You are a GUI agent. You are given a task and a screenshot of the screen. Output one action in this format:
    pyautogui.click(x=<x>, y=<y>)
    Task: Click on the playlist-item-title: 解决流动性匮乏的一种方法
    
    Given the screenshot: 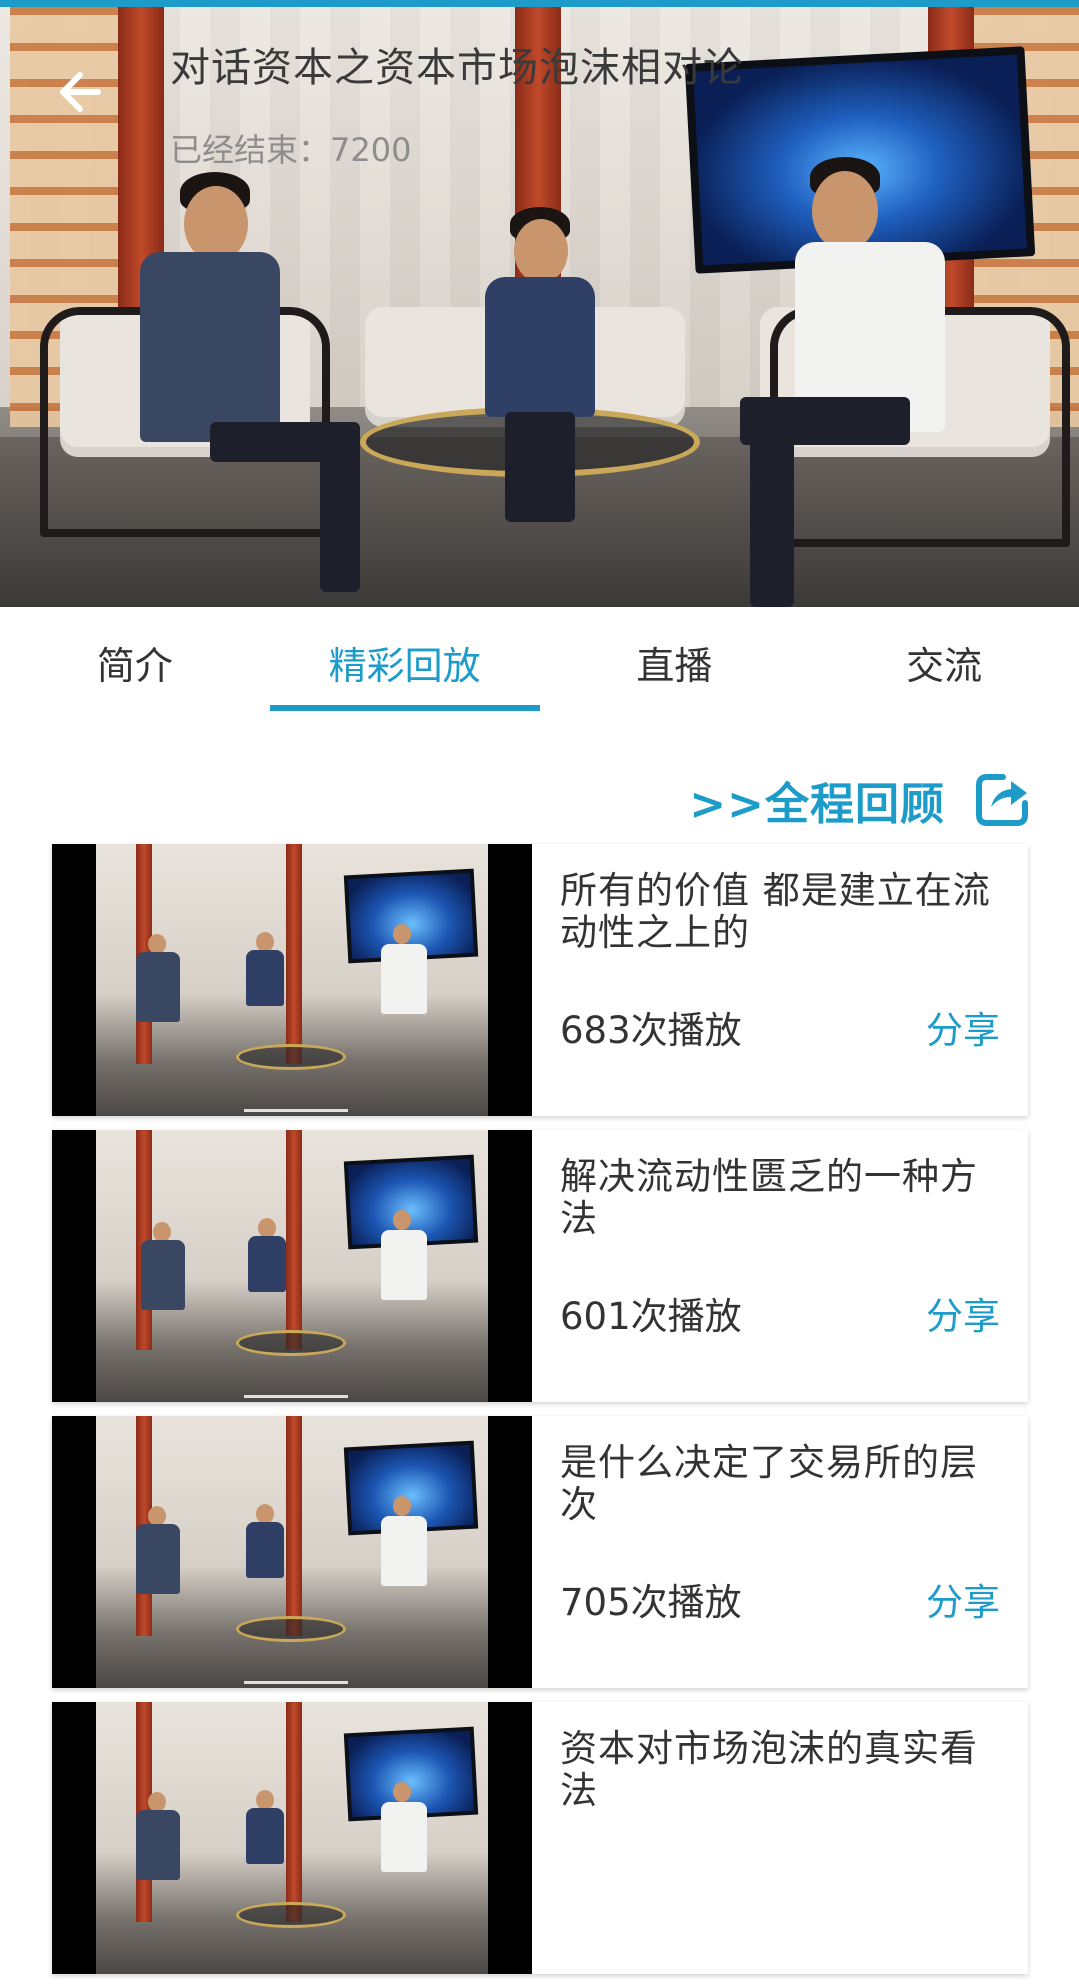 What is the action you would take?
    pyautogui.click(x=769, y=1197)
    